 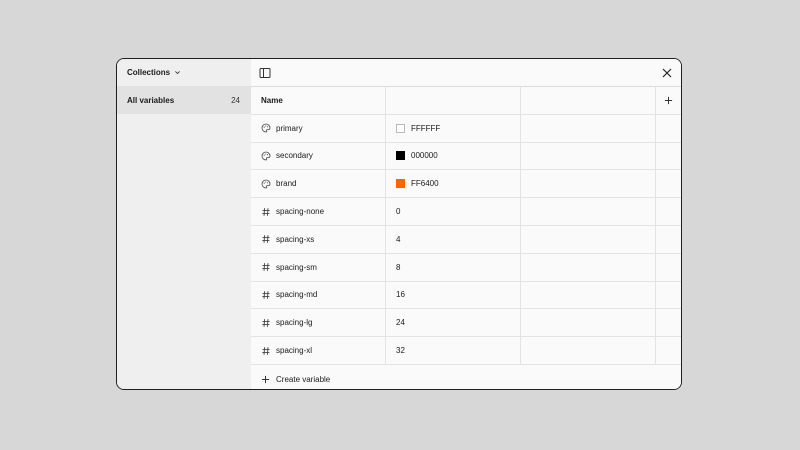 What do you see at coordinates (300, 212) in the screenshot?
I see `variable-name: spacing-none` at bounding box center [300, 212].